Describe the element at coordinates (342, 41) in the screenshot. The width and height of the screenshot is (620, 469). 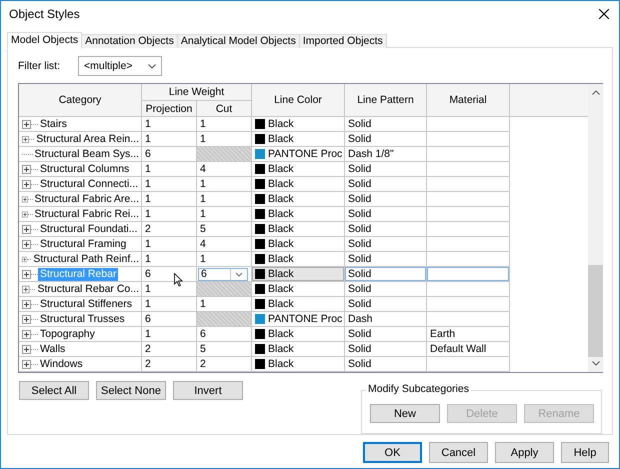
I see `tab: Imported Objects` at that location.